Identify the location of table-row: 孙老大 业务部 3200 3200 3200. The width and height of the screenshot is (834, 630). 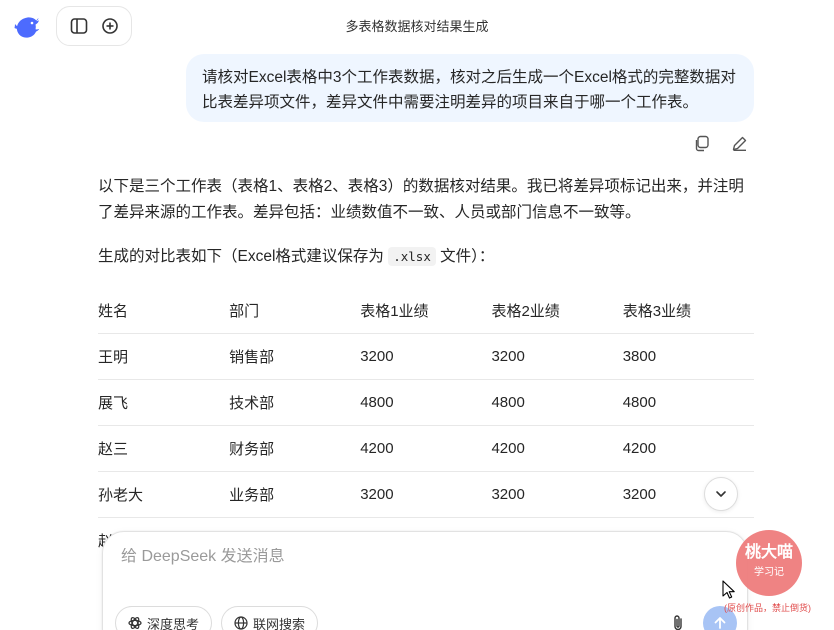
(426, 494).